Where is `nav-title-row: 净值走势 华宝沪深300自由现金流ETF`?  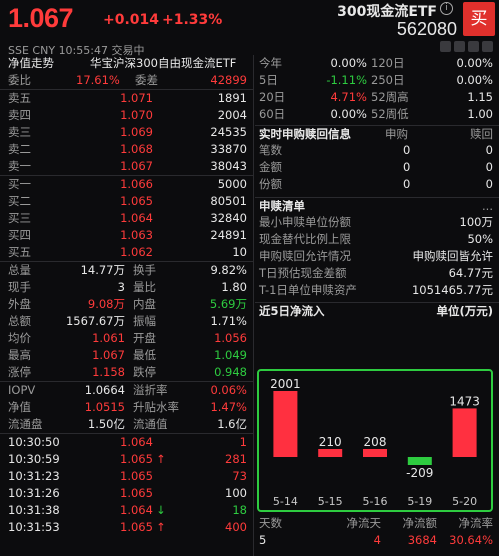 nav-title-row: 净值走势 华宝沪深300自由现金流ETF is located at coordinates (126, 63).